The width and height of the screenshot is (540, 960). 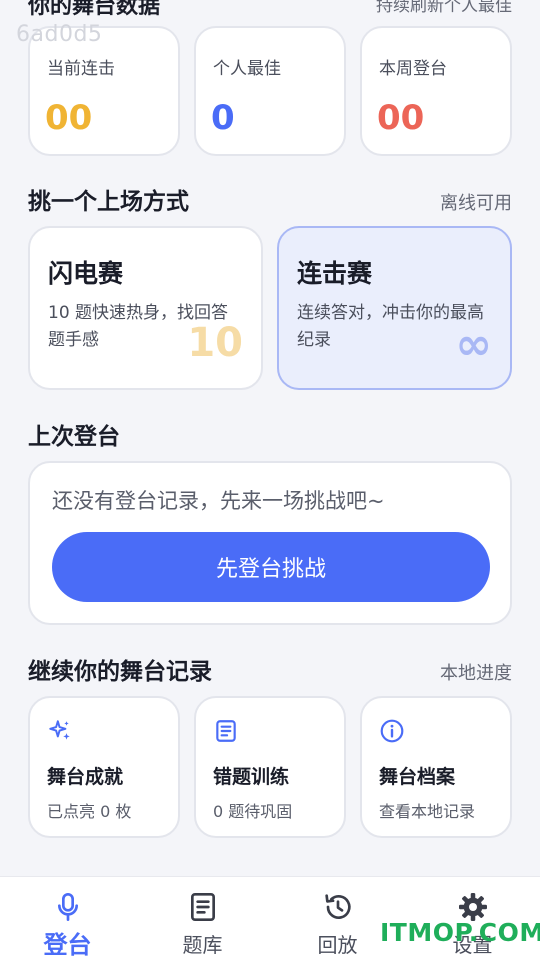 What do you see at coordinates (436, 91) in the screenshot?
I see `stat-card-weekly-stages: 本周登台 00` at bounding box center [436, 91].